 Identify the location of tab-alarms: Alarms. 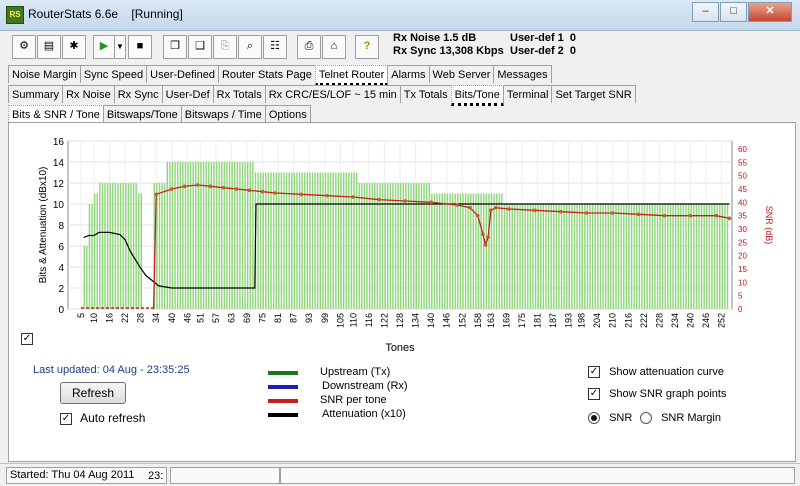
(408, 74).